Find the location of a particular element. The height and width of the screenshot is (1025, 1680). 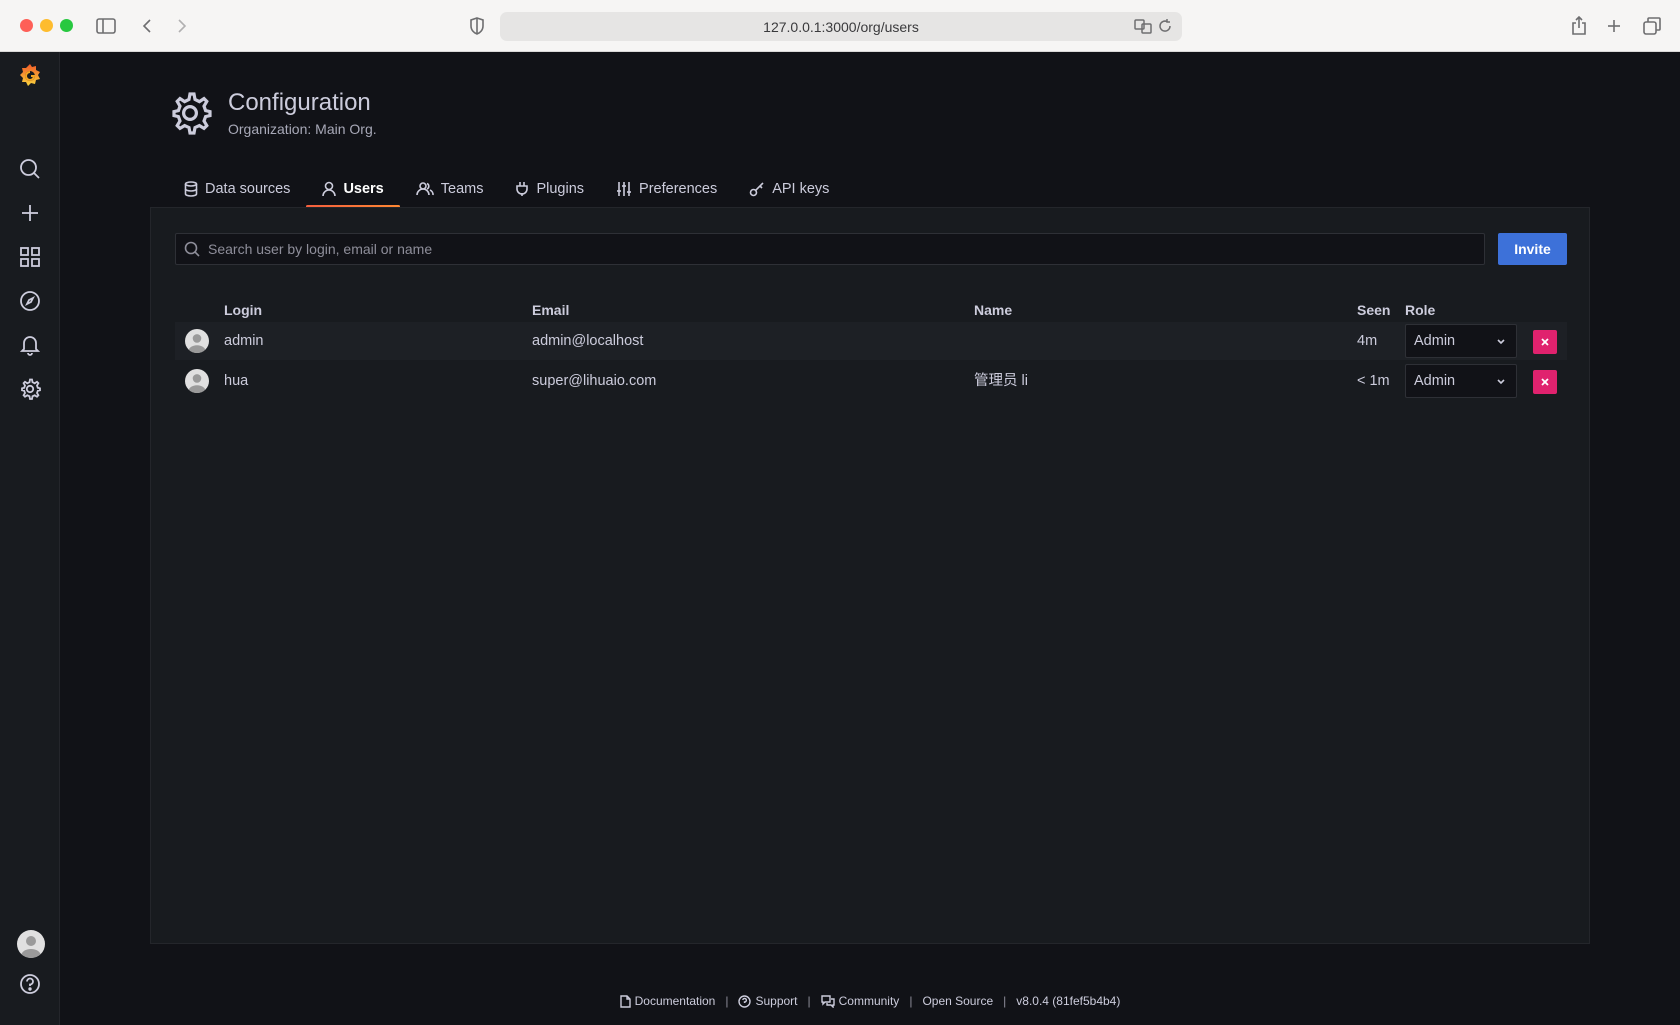

user-name: 管理员 li is located at coordinates (1001, 381).